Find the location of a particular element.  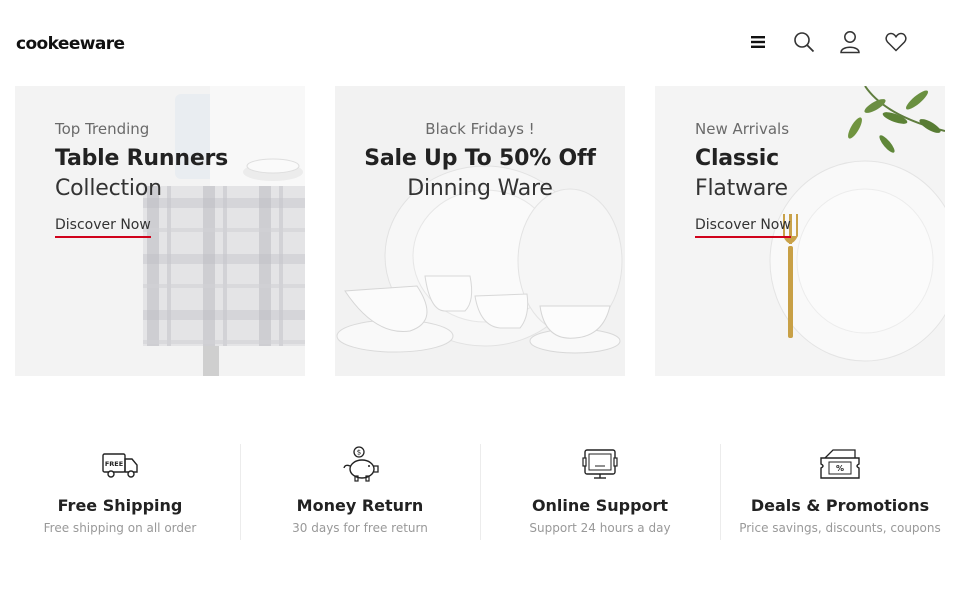

banner-title: Classic is located at coordinates (737, 158).